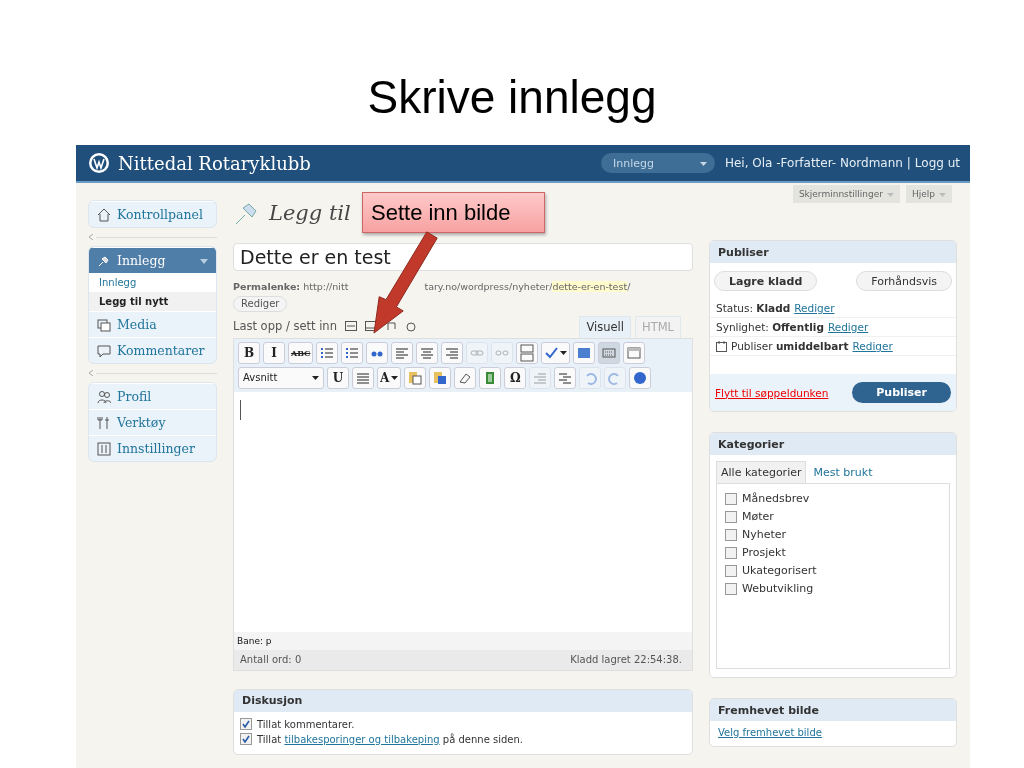  What do you see at coordinates (833, 710) in the screenshot?
I see `panel-title: Fremhevet bilde` at bounding box center [833, 710].